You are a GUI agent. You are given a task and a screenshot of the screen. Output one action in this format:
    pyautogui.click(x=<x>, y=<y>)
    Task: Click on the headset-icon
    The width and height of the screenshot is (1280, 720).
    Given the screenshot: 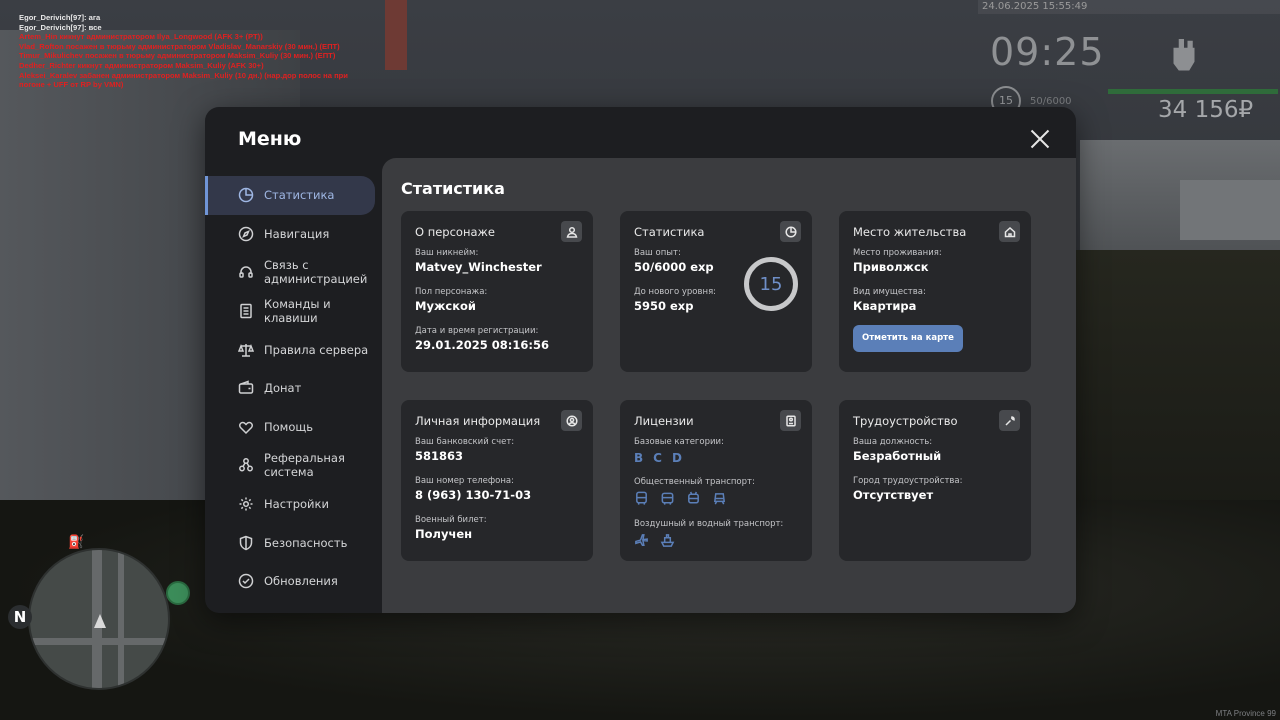 What is the action you would take?
    pyautogui.click(x=246, y=272)
    